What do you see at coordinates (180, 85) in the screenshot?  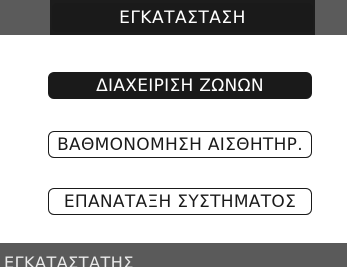 I see `menu-item-zone-management: ΔΙΑΧΕΙΡΙΣΗ ΖΩΝΩΝ` at bounding box center [180, 85].